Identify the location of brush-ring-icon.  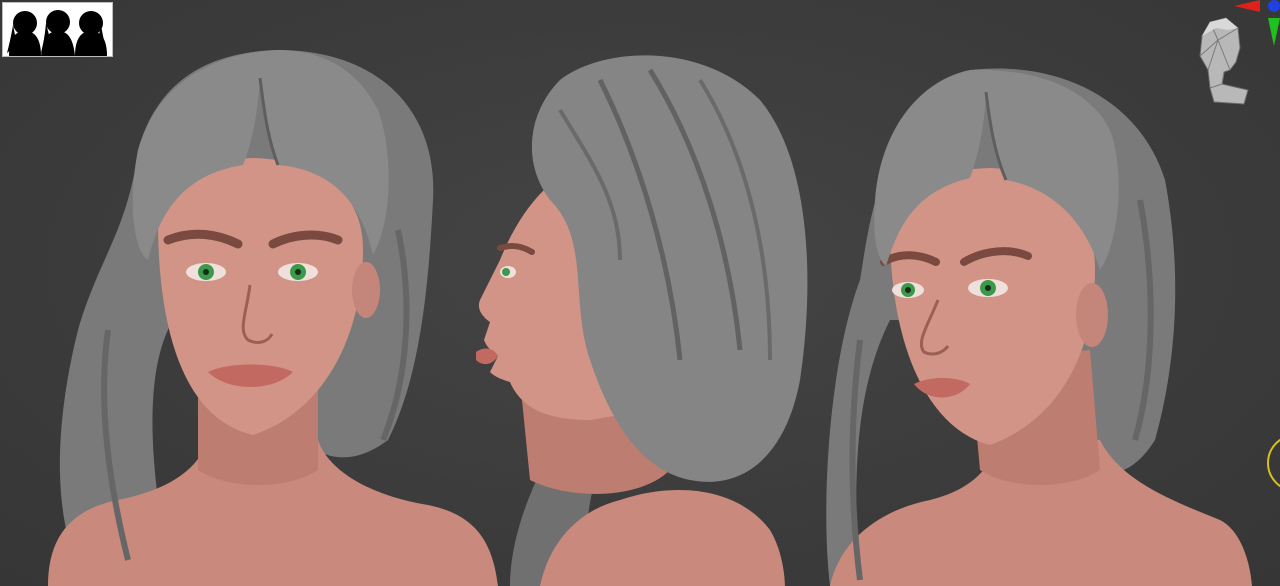
(1273, 463).